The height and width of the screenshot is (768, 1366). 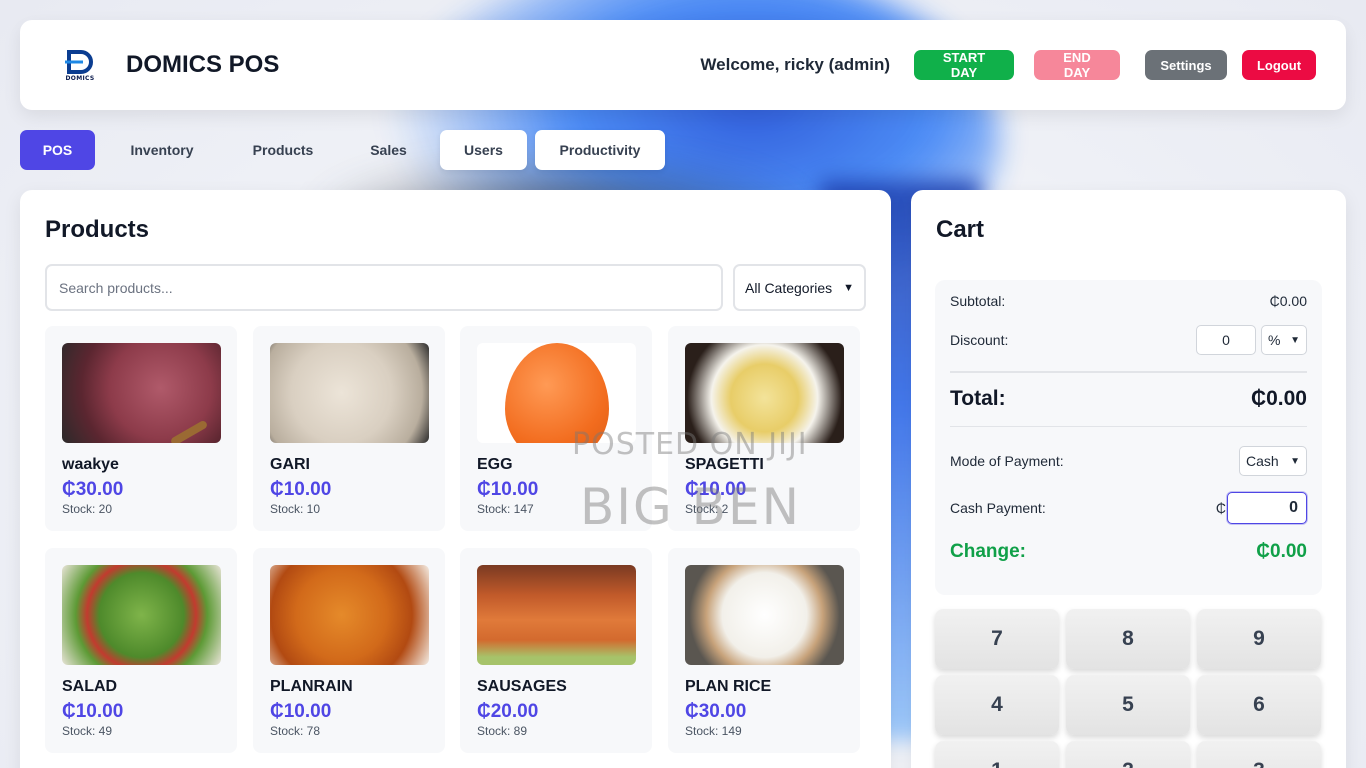 What do you see at coordinates (795, 64) in the screenshot?
I see `welcome-text: Welcome, ricky (admin)` at bounding box center [795, 64].